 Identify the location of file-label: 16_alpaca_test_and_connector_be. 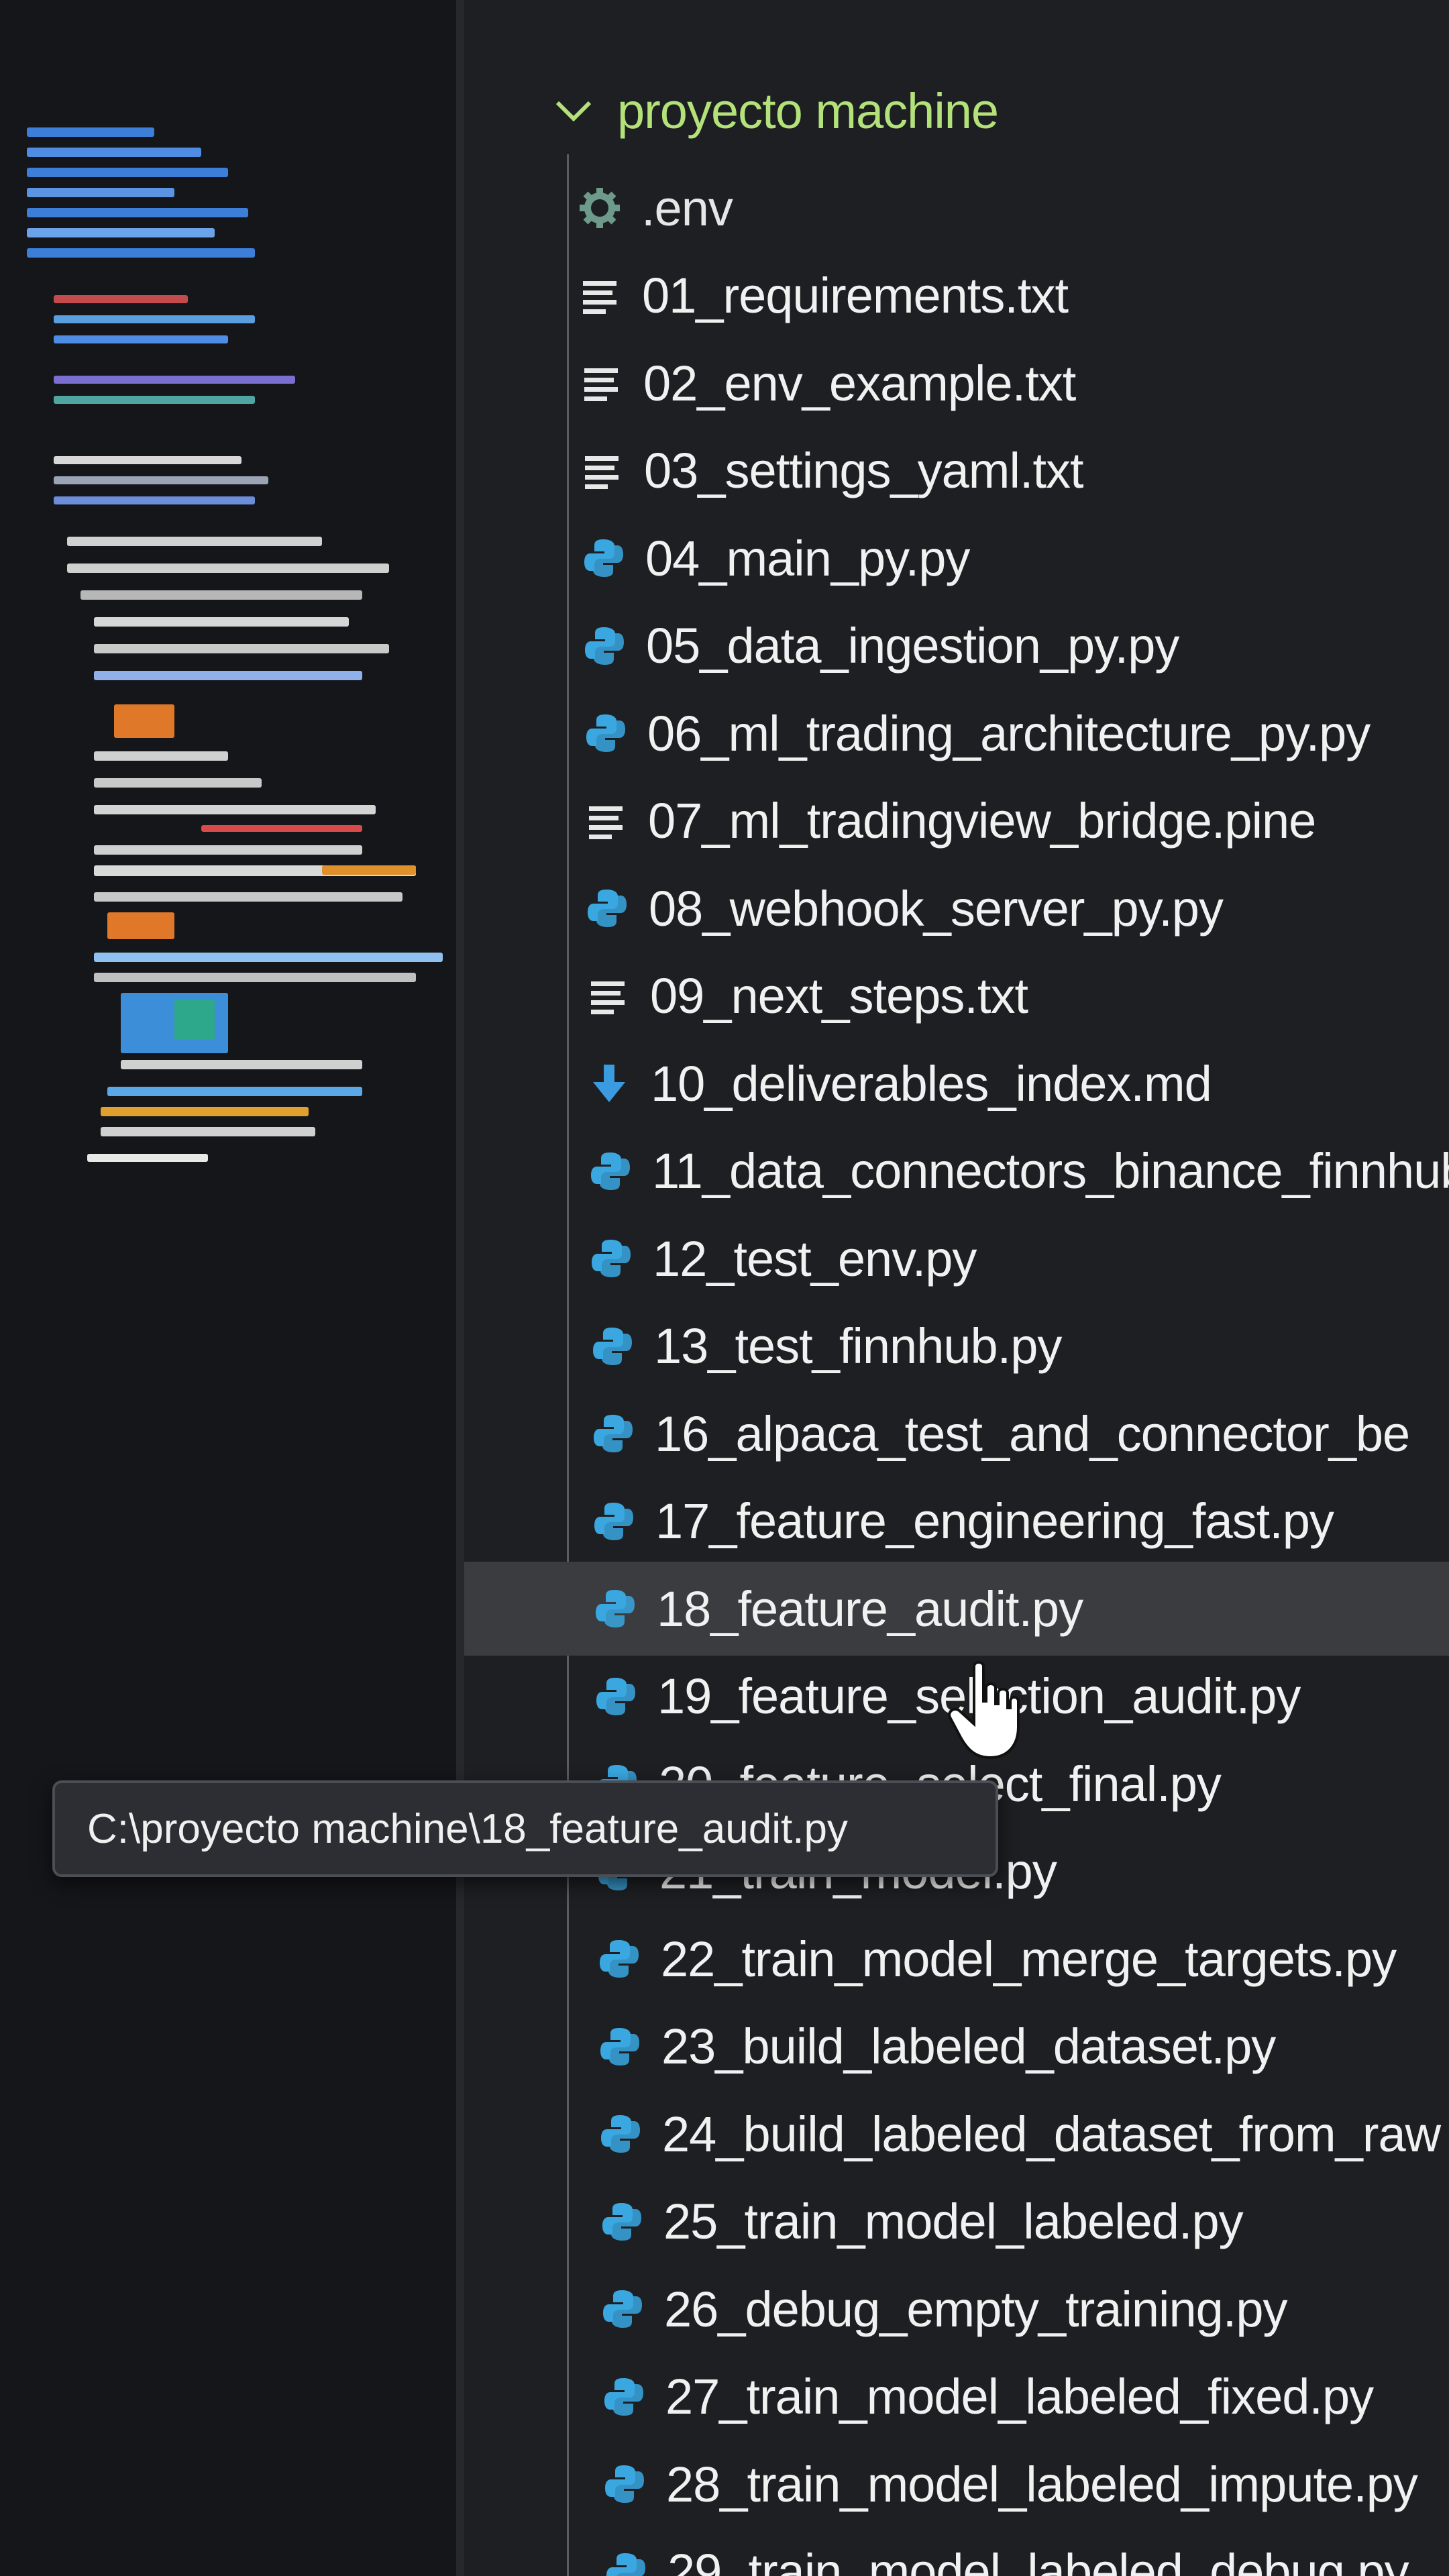
(1032, 1433).